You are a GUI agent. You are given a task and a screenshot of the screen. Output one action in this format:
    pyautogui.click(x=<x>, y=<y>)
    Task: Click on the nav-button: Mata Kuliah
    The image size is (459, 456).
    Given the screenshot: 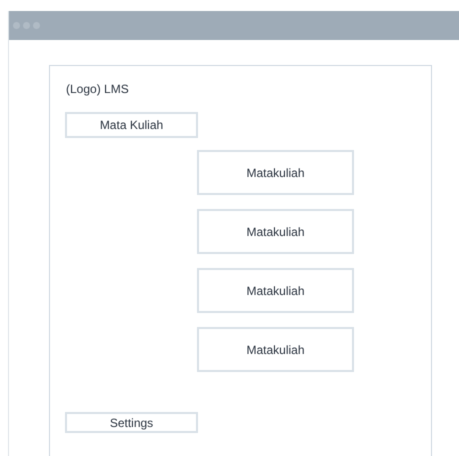 What is the action you would take?
    pyautogui.click(x=131, y=125)
    